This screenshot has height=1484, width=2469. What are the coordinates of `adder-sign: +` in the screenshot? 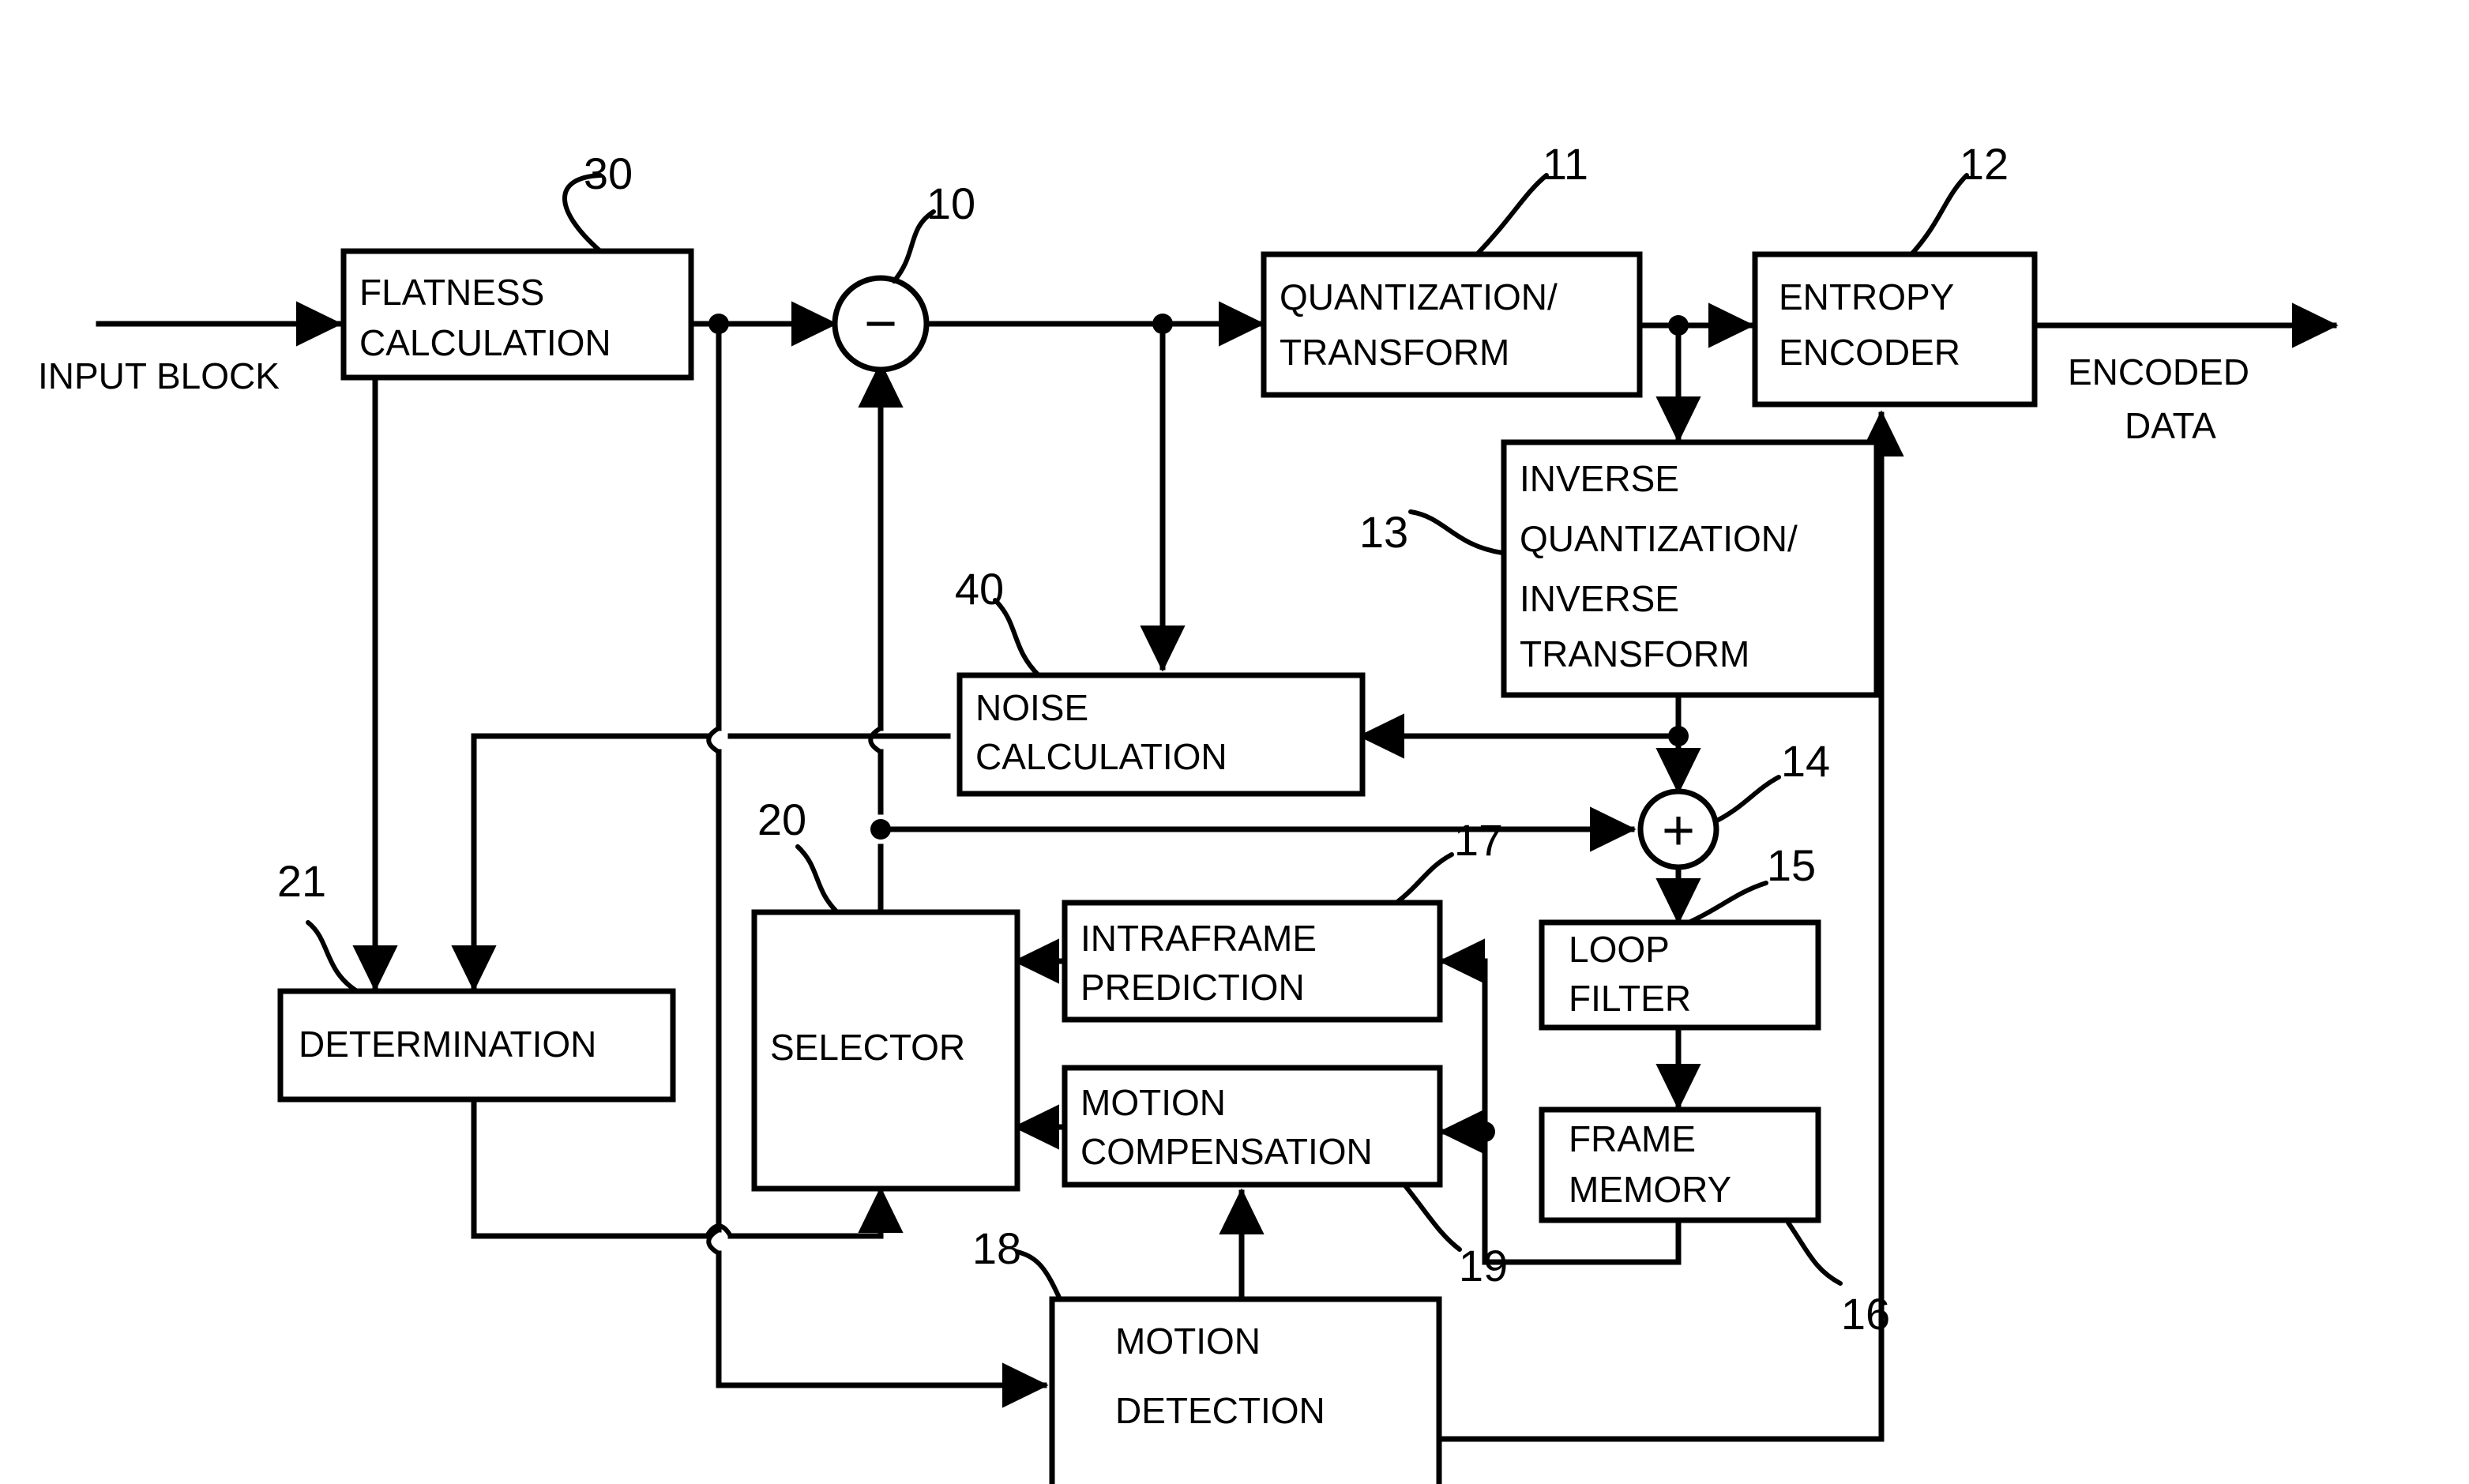 It's located at (1679, 830).